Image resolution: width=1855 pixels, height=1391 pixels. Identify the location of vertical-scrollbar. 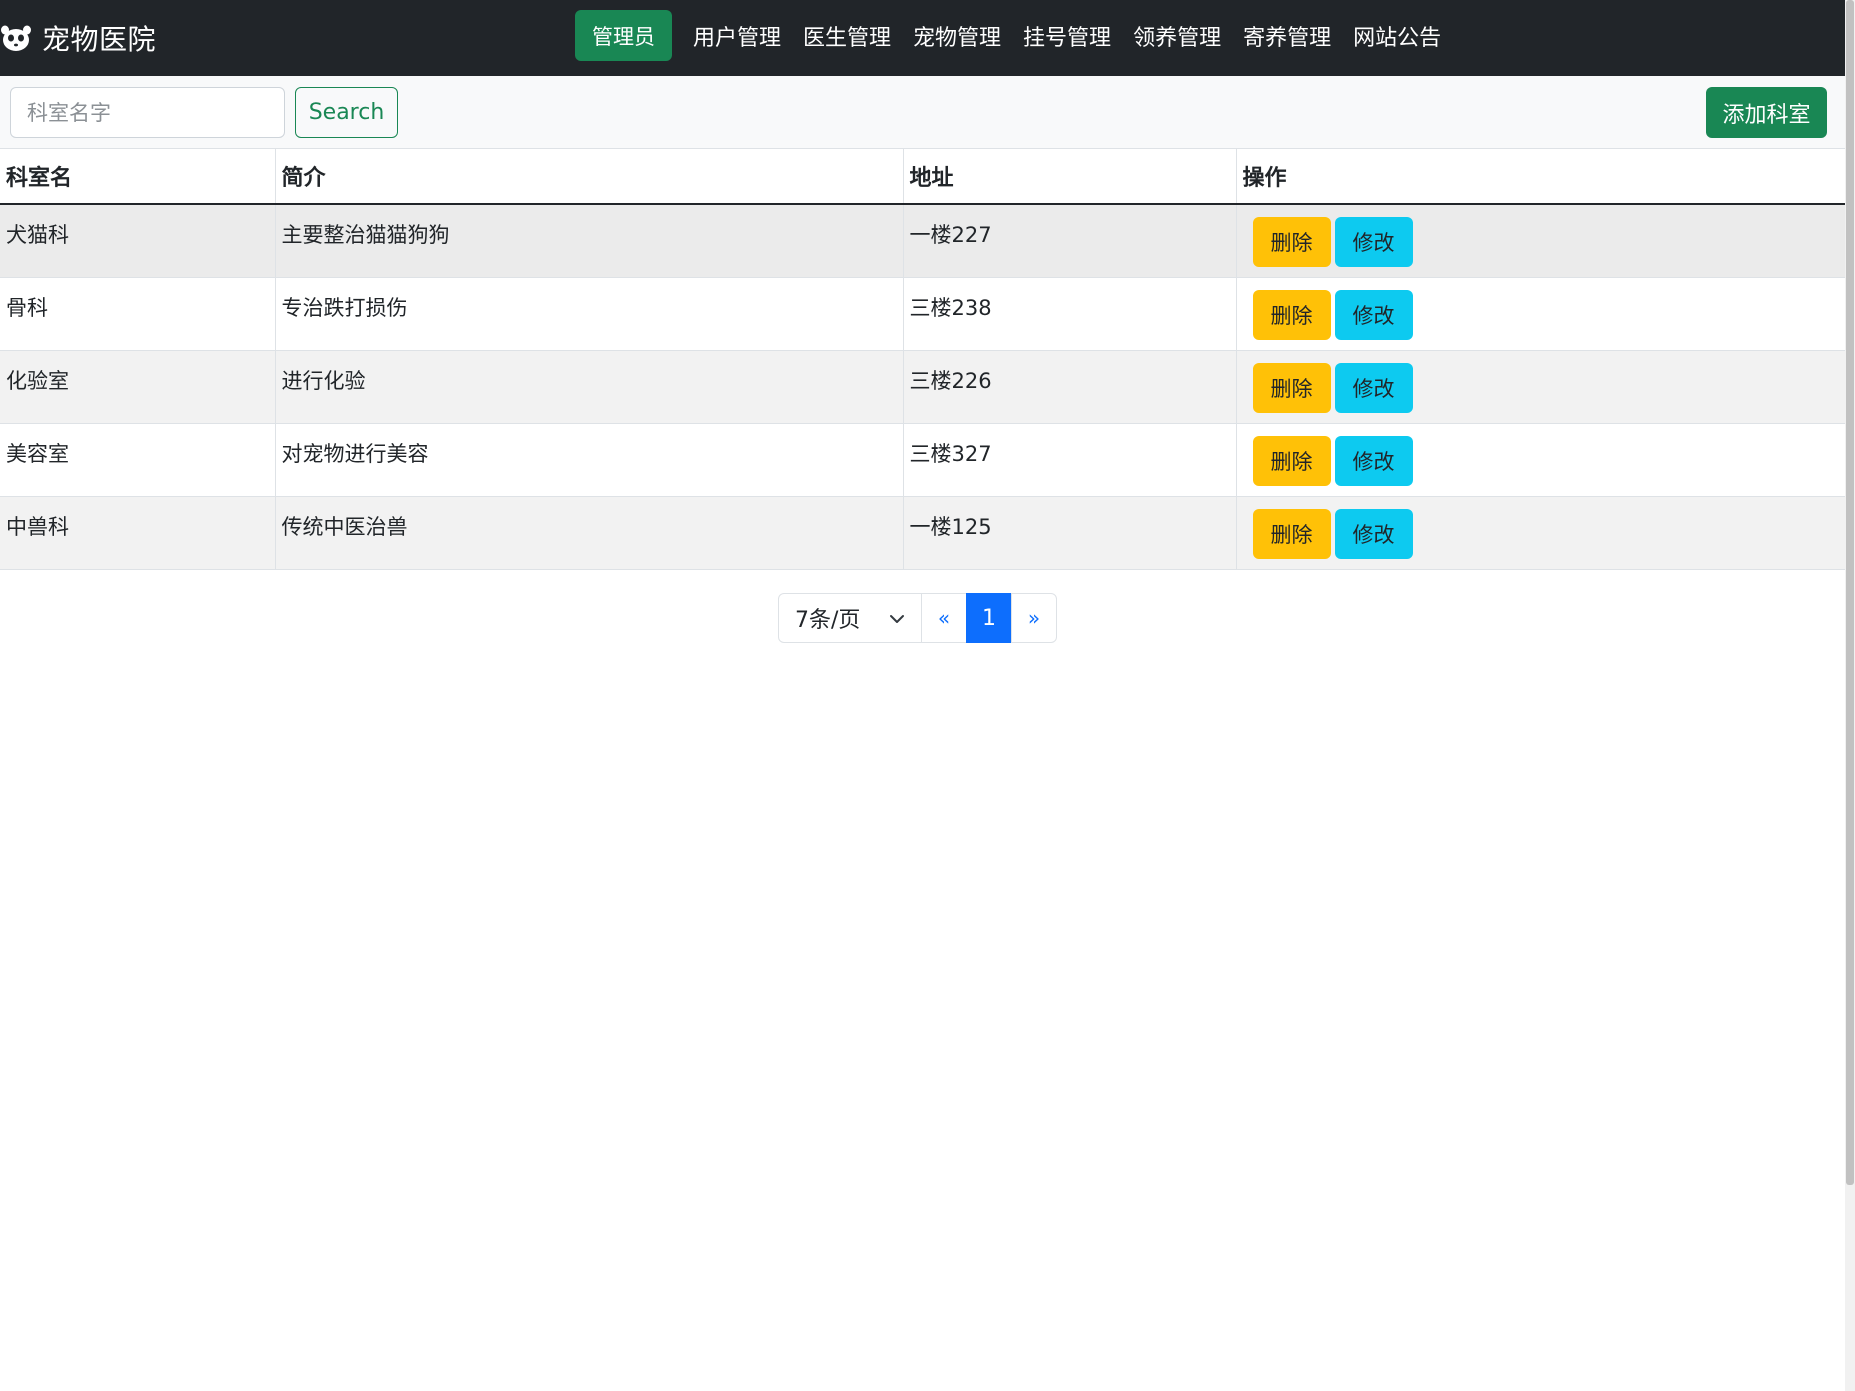
(1850, 695).